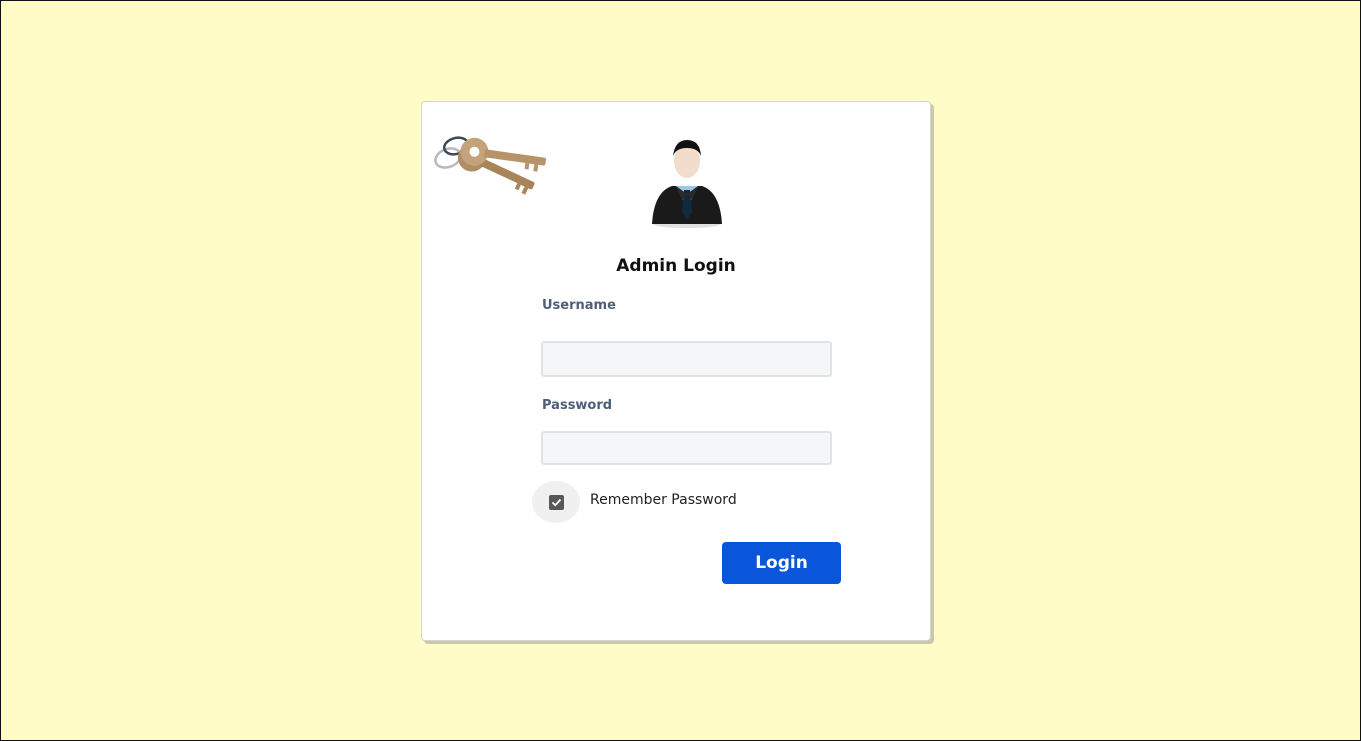 Image resolution: width=1361 pixels, height=741 pixels. Describe the element at coordinates (687, 184) in the screenshot. I see `user-avatar-icon` at that location.